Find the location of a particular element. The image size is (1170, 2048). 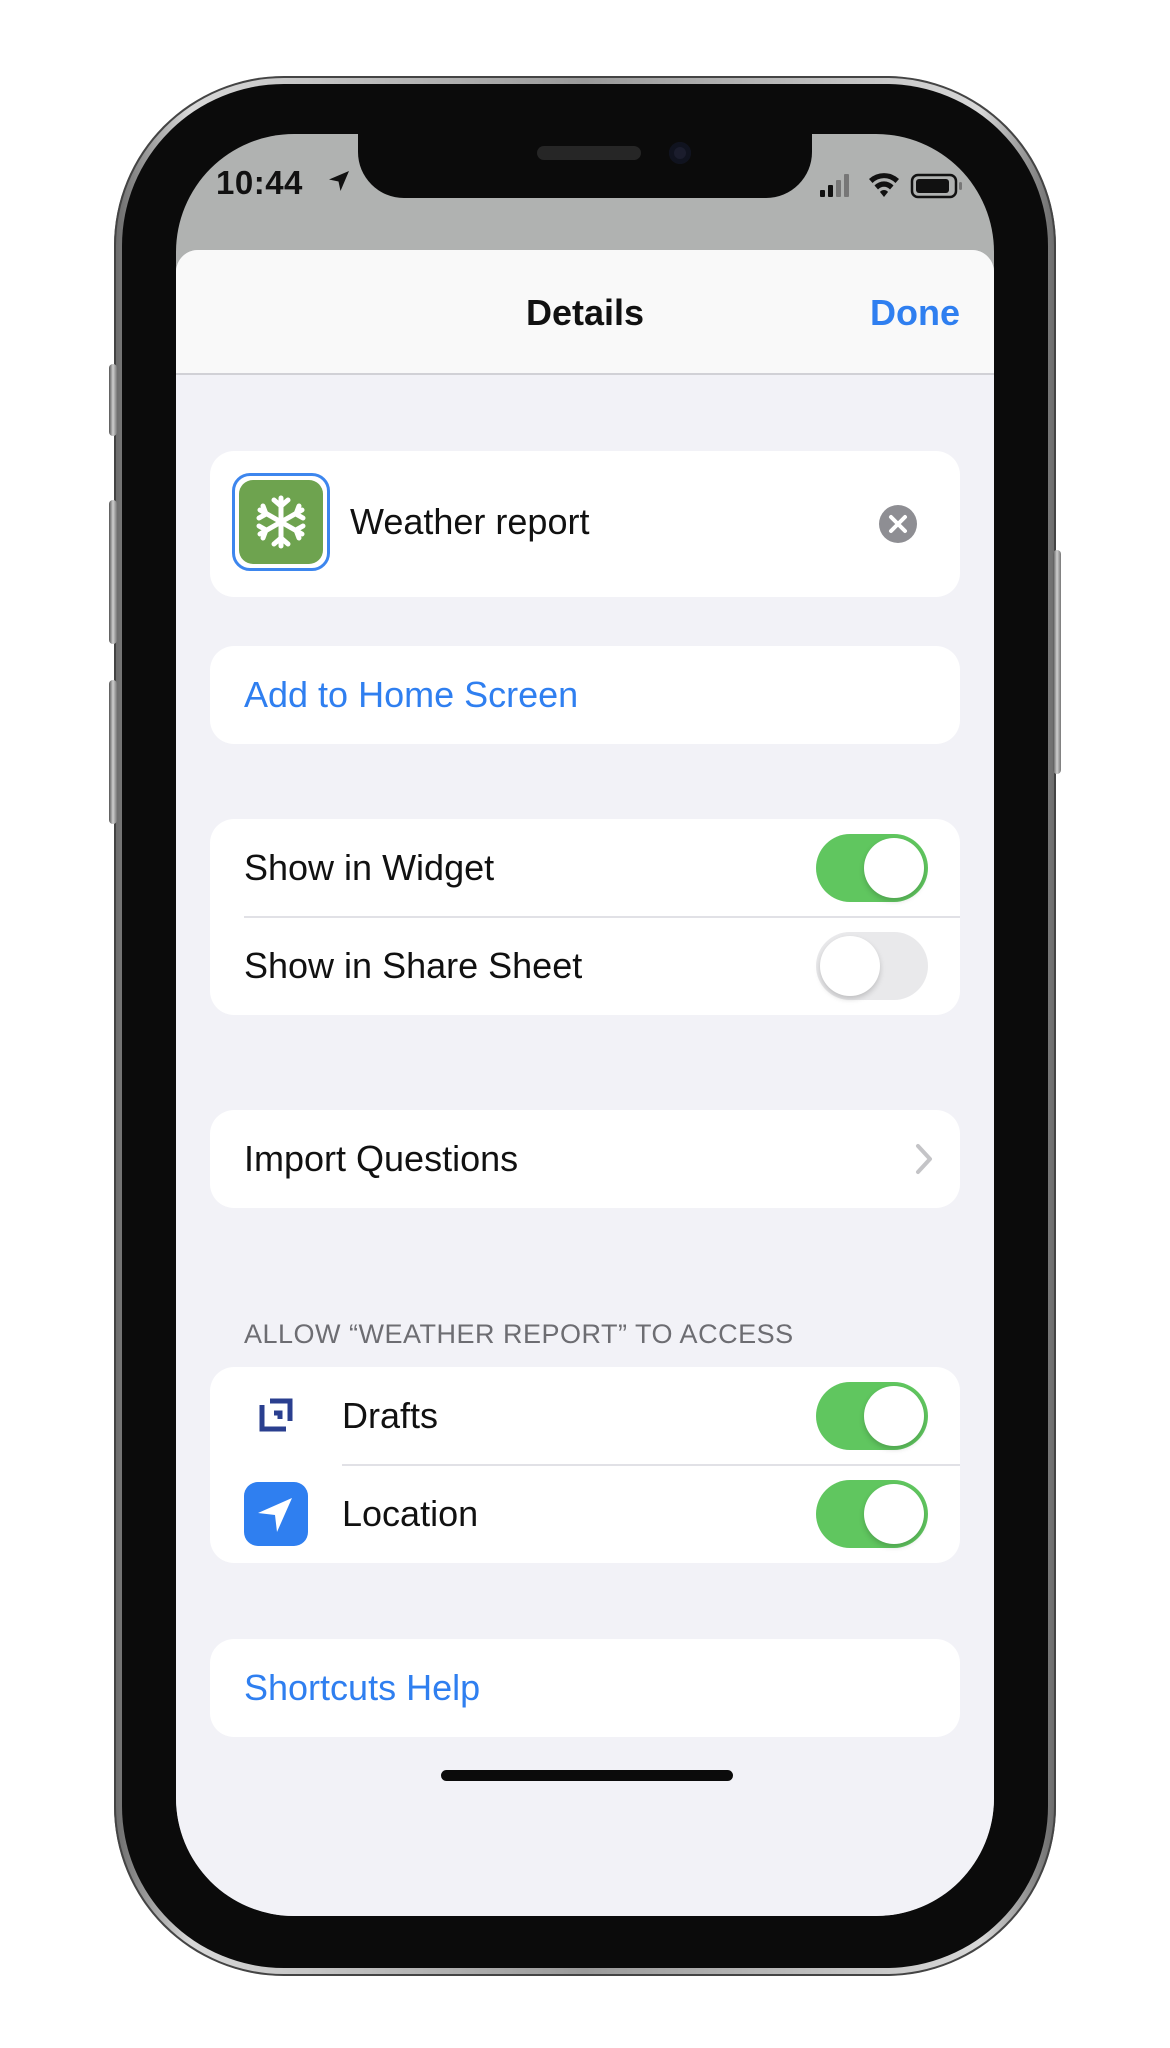

shortcuts-help-label: Shortcuts Help is located at coordinates (362, 1687).